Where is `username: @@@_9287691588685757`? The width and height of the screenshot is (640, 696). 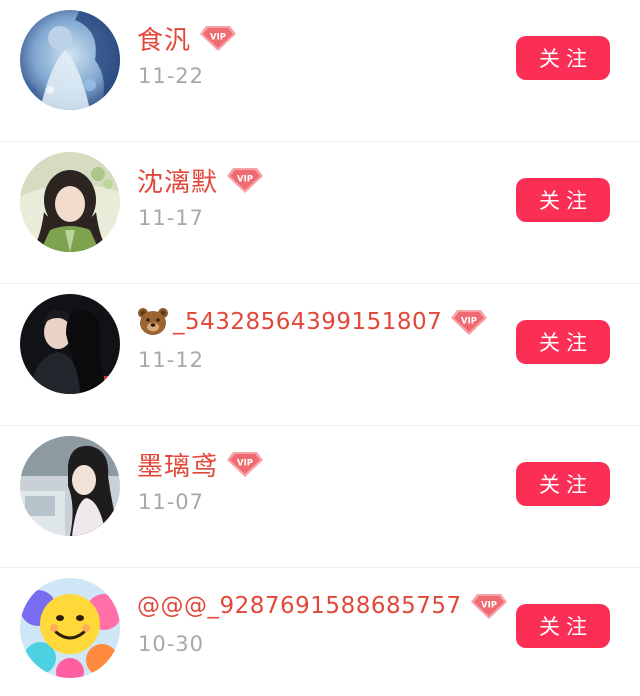
username: @@@_9287691588685757 is located at coordinates (299, 606).